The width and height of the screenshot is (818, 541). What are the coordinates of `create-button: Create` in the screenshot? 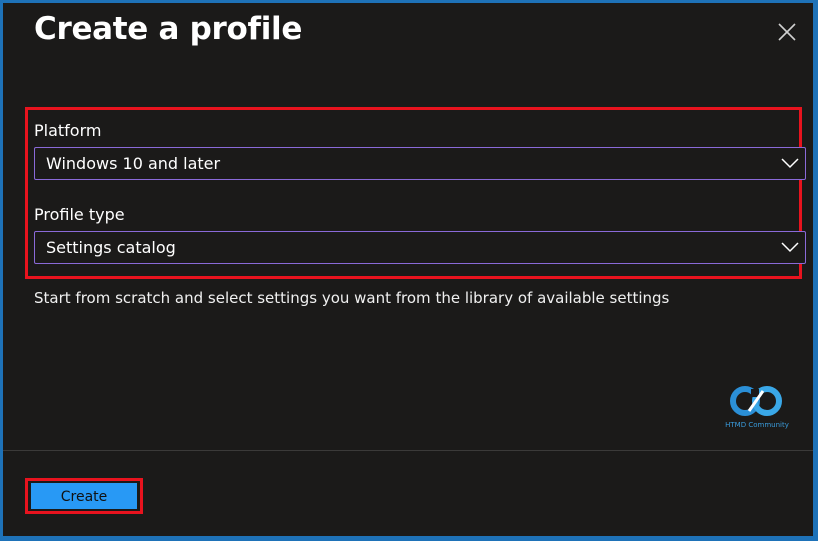 It's located at (84, 496).